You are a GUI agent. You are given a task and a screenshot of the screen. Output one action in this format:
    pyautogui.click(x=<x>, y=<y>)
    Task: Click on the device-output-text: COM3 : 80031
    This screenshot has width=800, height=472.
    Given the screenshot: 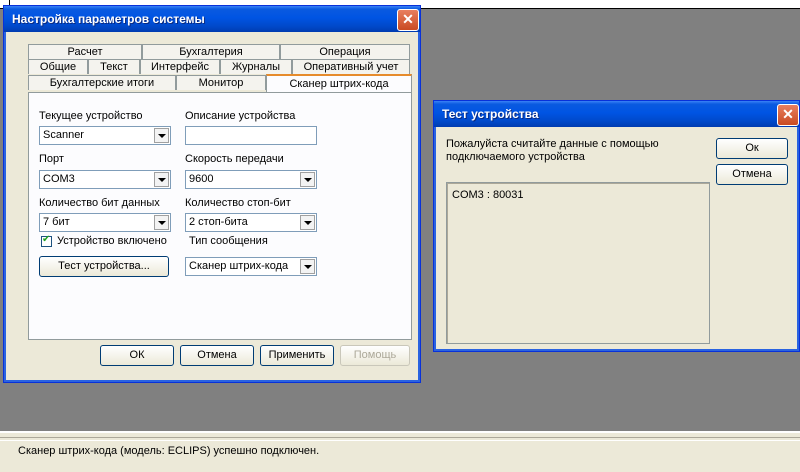 What is the action you would take?
    pyautogui.click(x=488, y=195)
    